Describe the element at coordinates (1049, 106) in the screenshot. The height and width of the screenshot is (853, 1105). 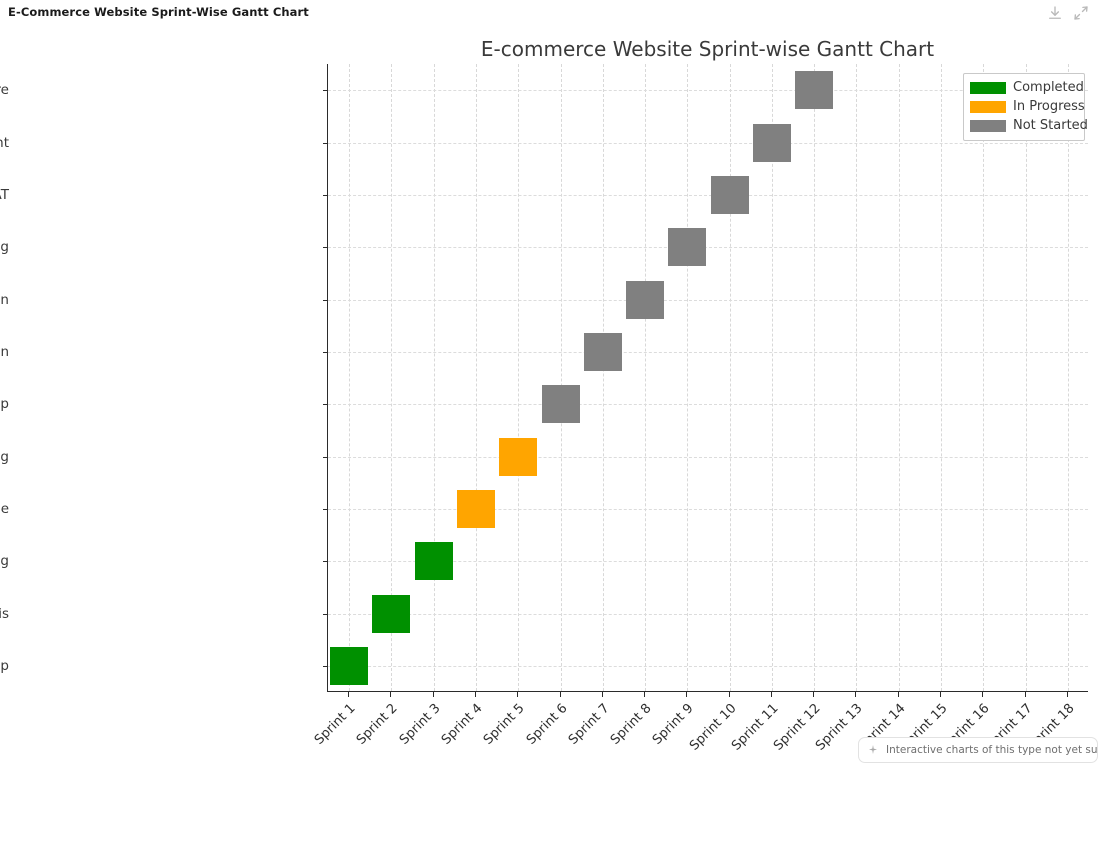
I see `legend-label: In Progress` at that location.